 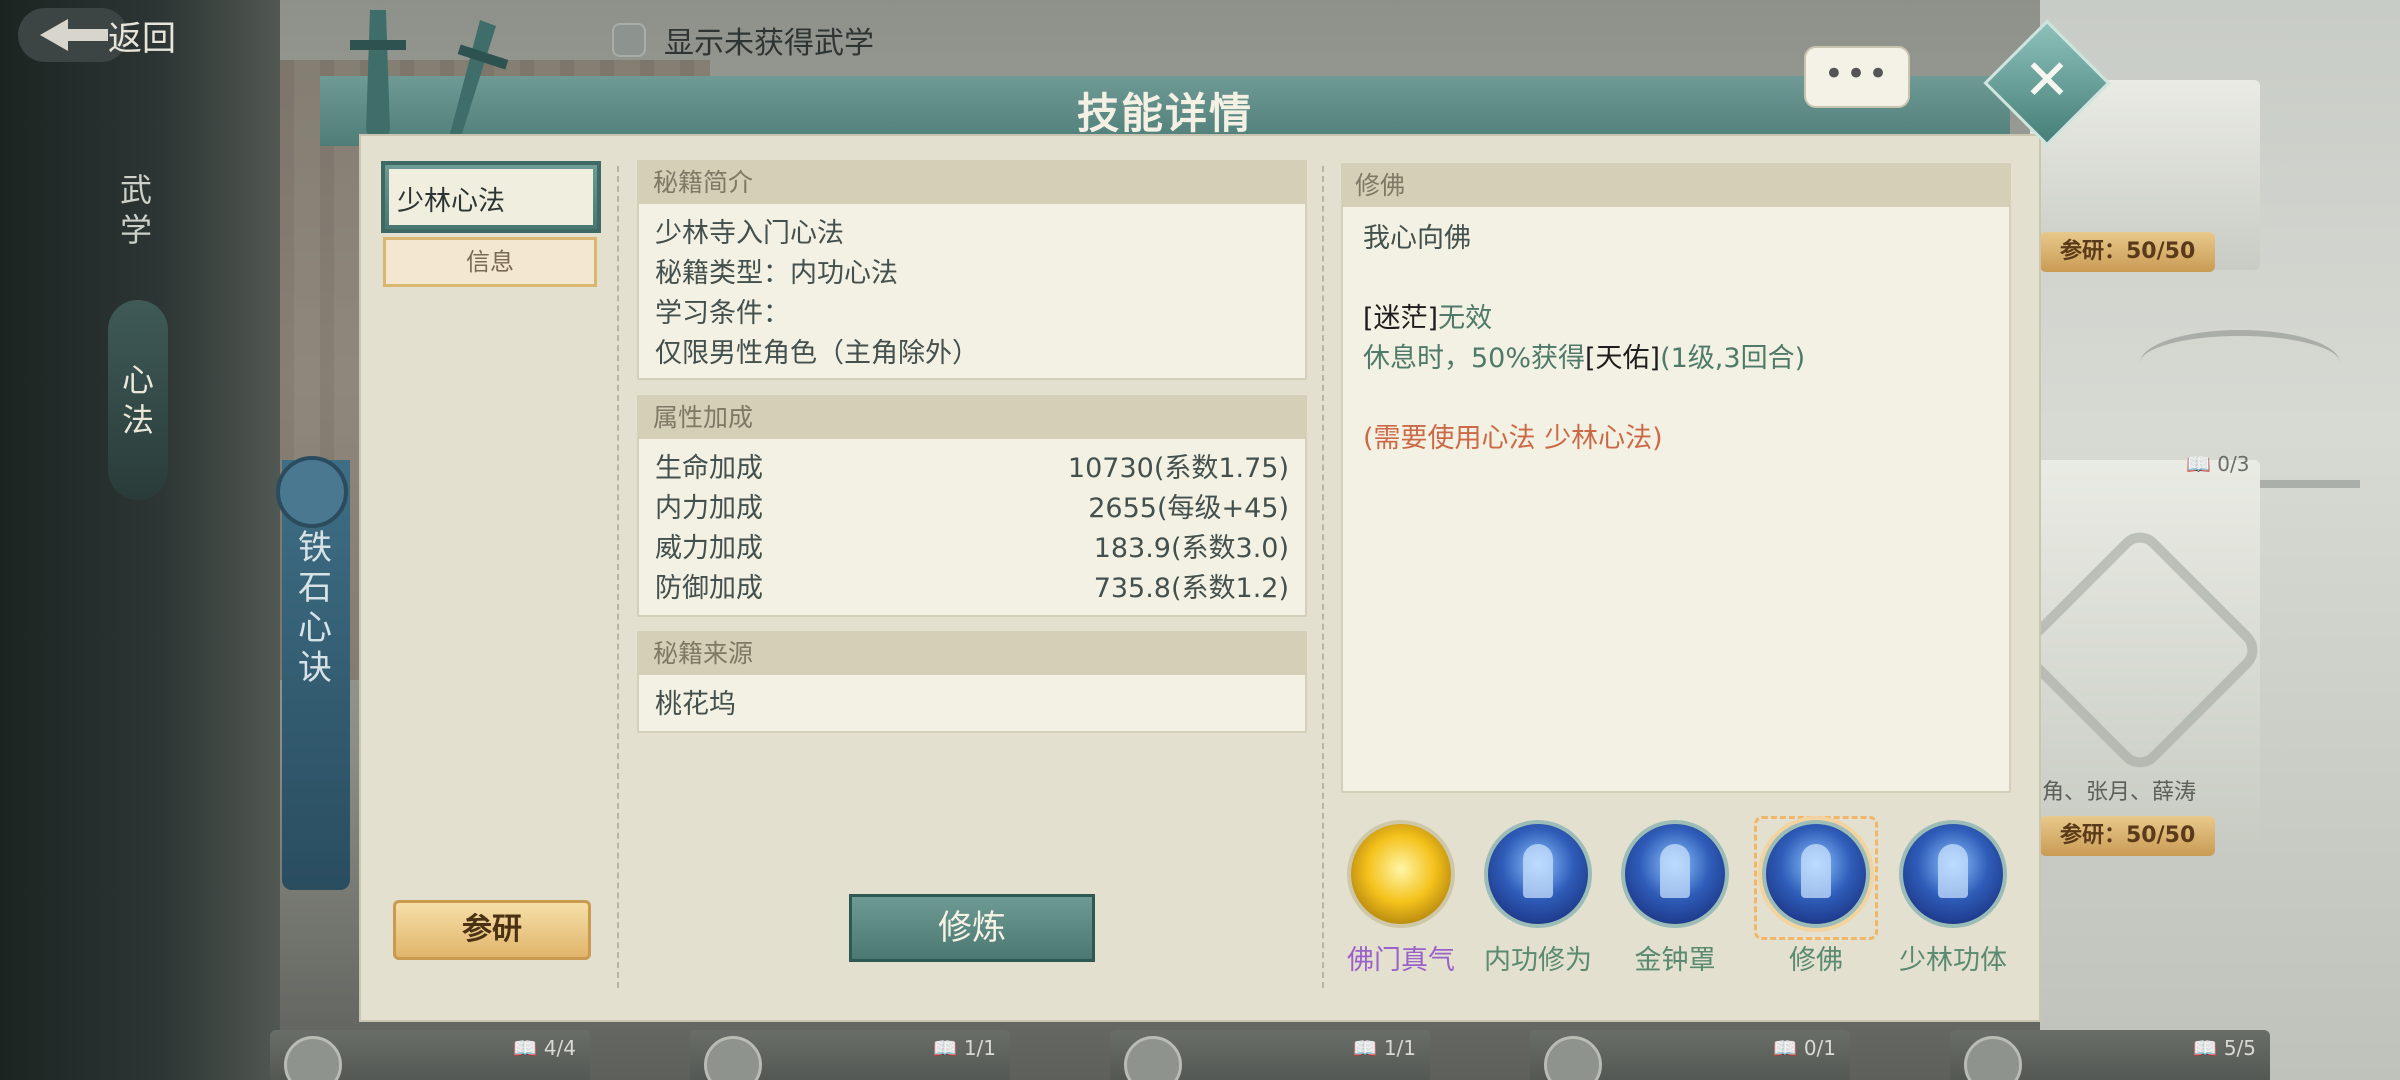 I want to click on attribute-label: 内力加成, so click(x=709, y=508).